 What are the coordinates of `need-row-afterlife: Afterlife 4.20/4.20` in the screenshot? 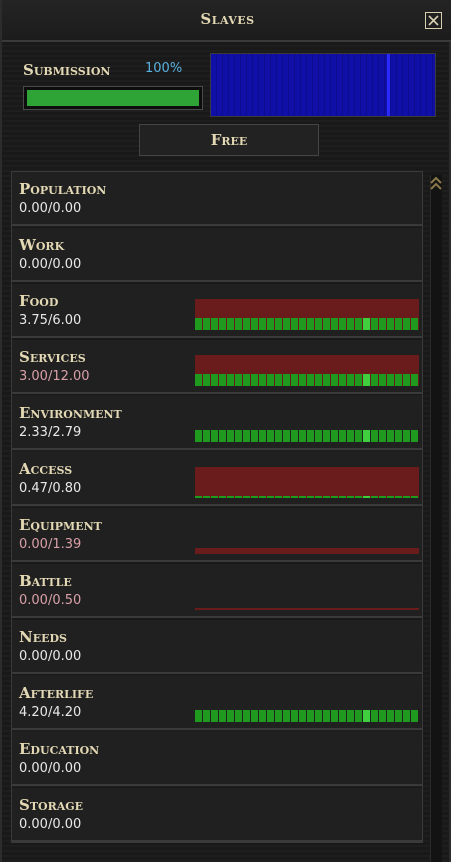 It's located at (217, 703).